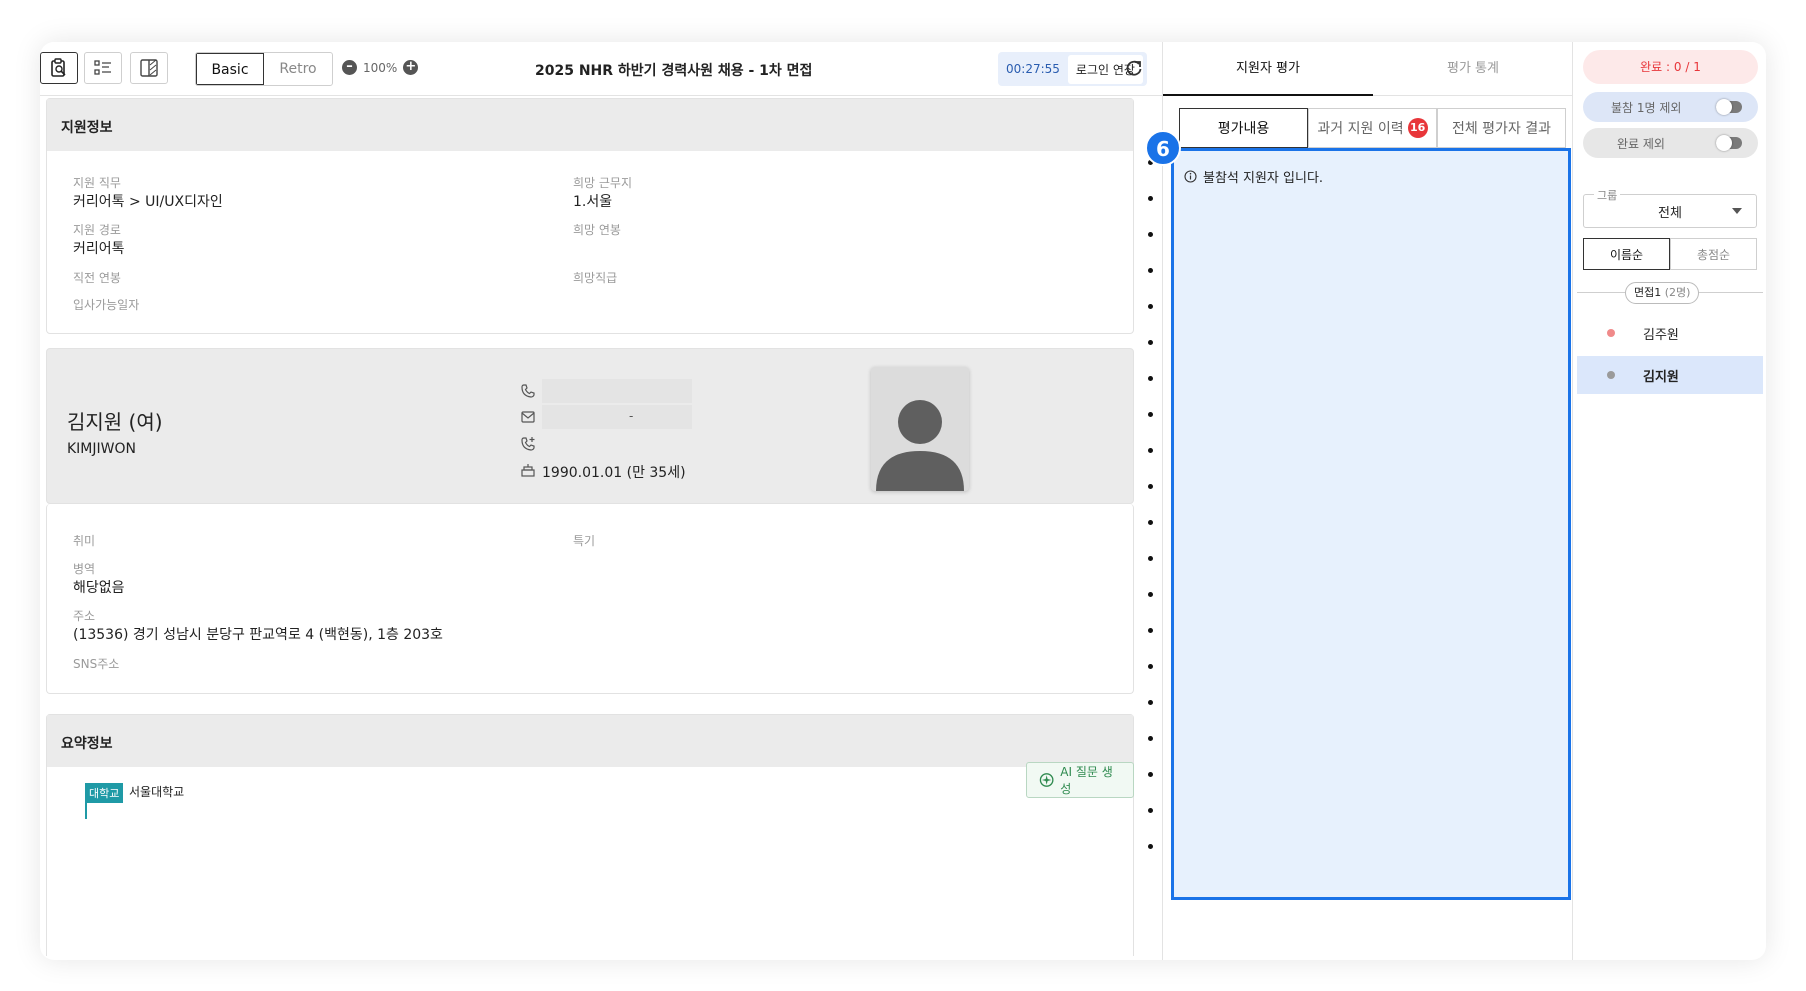  I want to click on group-label: 그룹, so click(1607, 195).